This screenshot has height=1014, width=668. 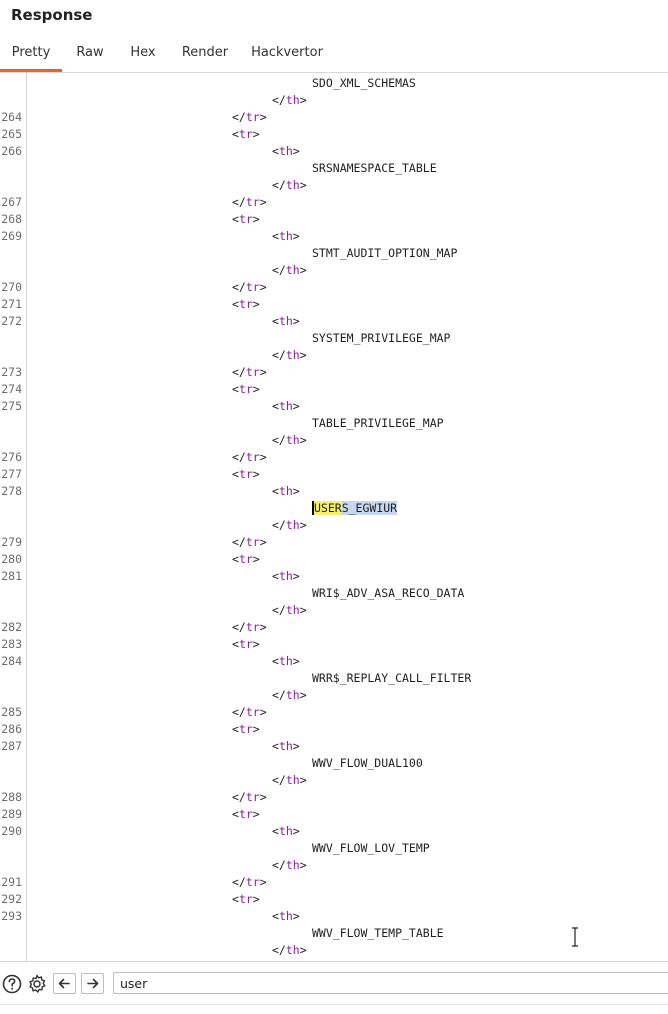 I want to click on text-cursor-icon, so click(x=575, y=937).